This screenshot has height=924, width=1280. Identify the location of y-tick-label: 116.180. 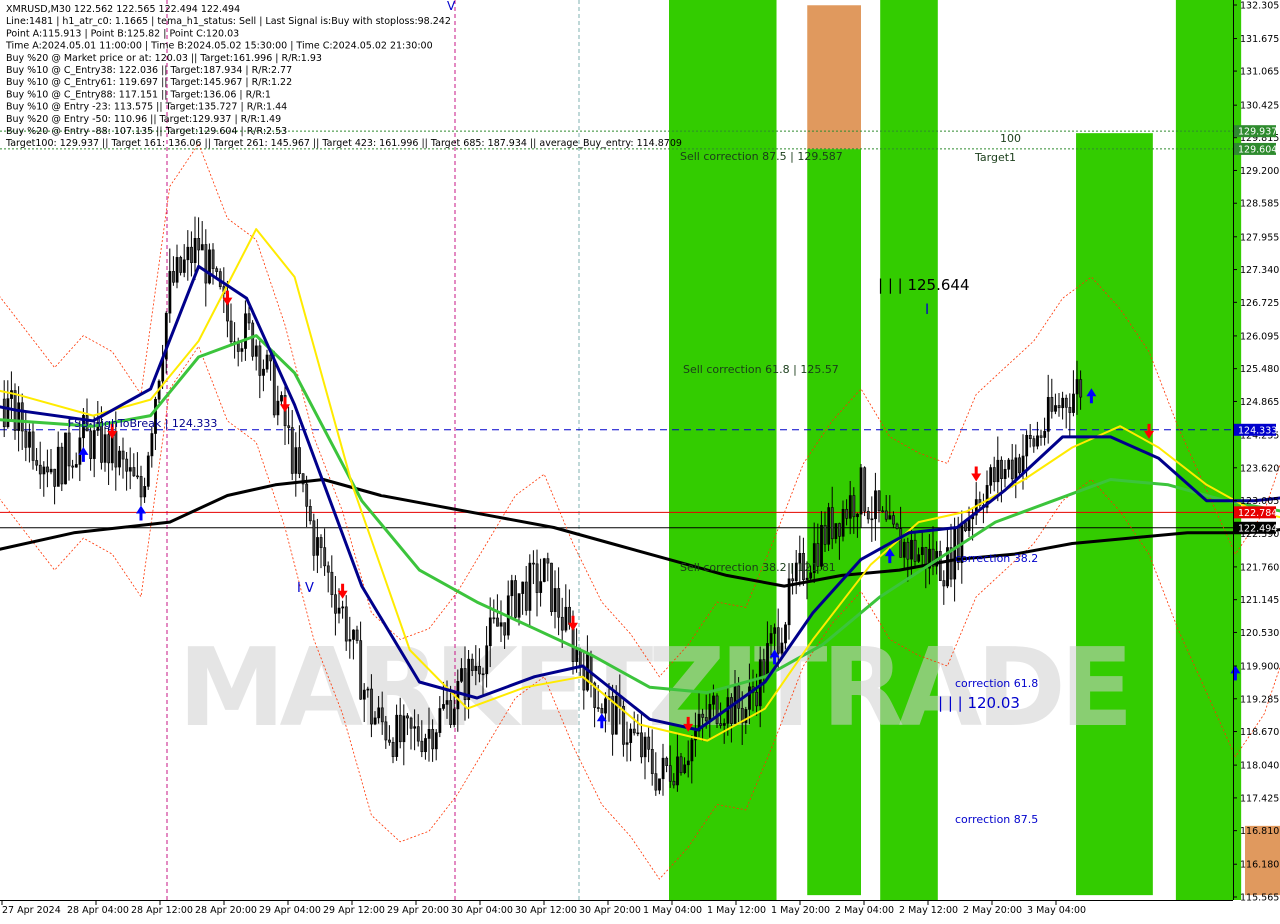
(1259, 865).